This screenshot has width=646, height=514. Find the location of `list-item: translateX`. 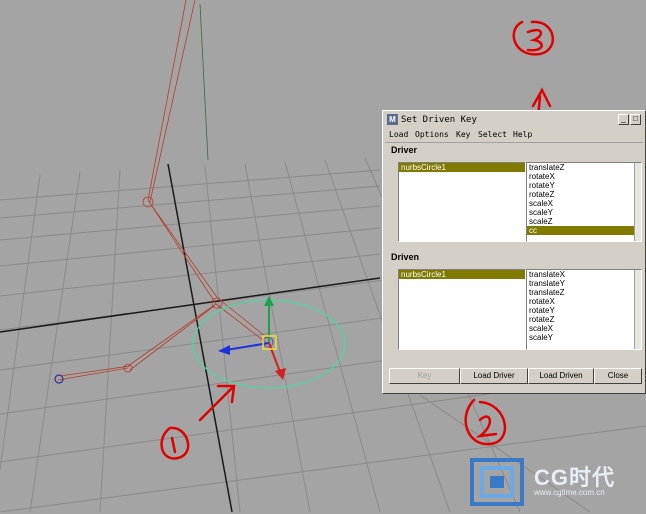

list-item: translateX is located at coordinates (584, 274).